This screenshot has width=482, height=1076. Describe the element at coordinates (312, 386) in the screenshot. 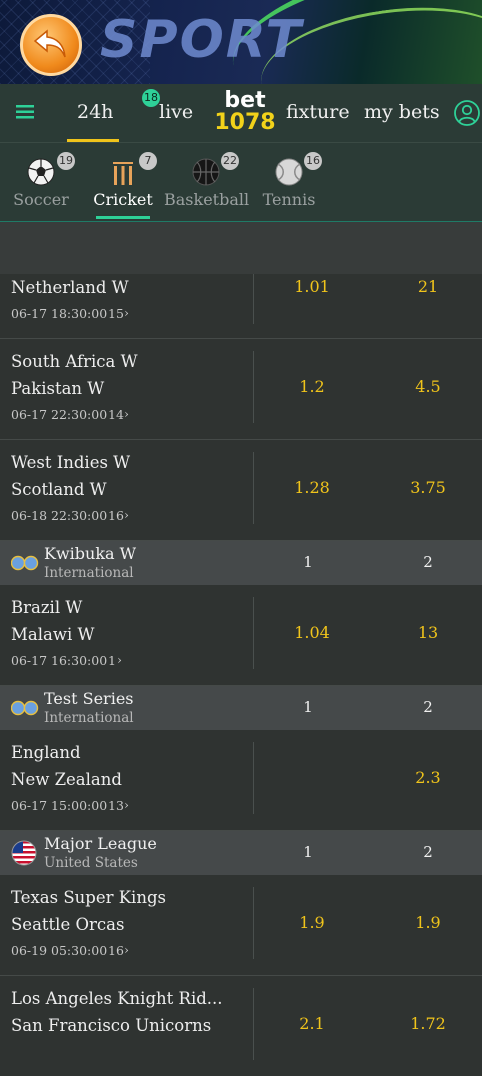

I see `odd-home: 1.2` at that location.